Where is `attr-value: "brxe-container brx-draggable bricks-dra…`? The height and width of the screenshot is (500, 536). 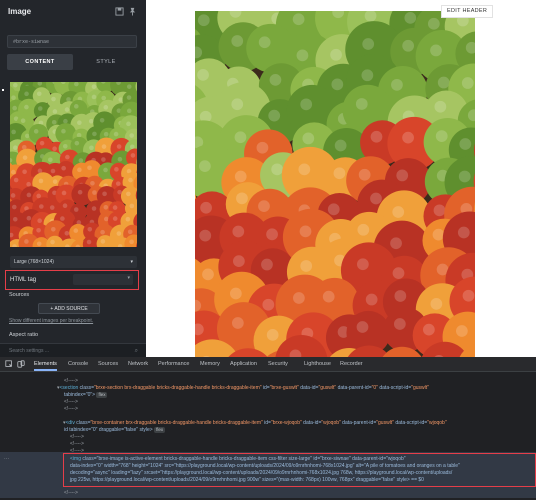 attr-value: "brxe-container brx-draggable bricks-dra… is located at coordinates (176, 423).